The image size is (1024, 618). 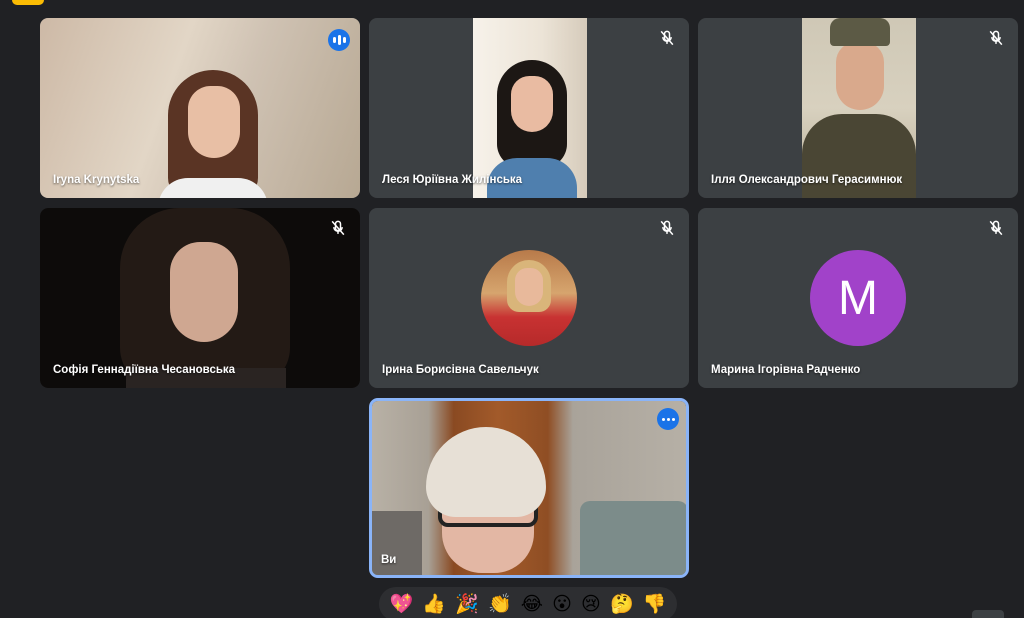 What do you see at coordinates (402, 604) in the screenshot?
I see `sparkling-heart-reaction: 💖` at bounding box center [402, 604].